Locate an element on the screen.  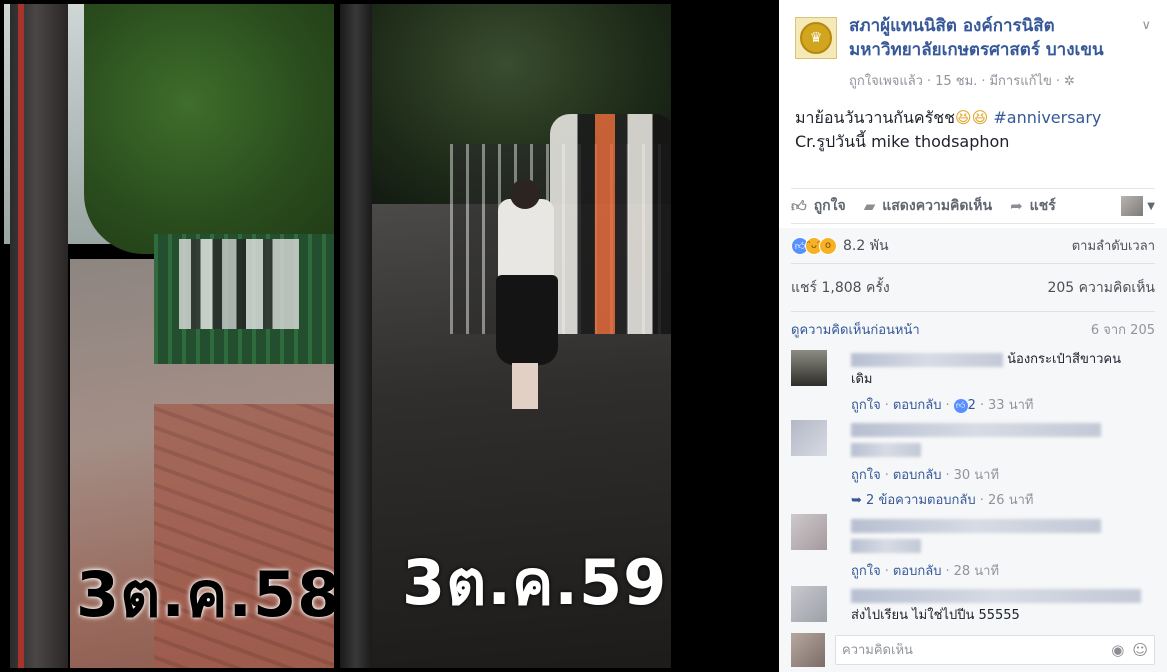
caret-down-icon: ▼ is located at coordinates (1151, 206).